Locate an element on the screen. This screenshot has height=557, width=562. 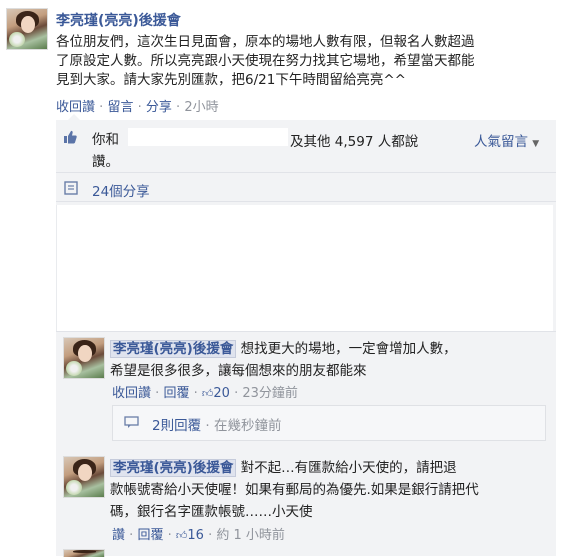
comment-link: 留言 is located at coordinates (120, 107).